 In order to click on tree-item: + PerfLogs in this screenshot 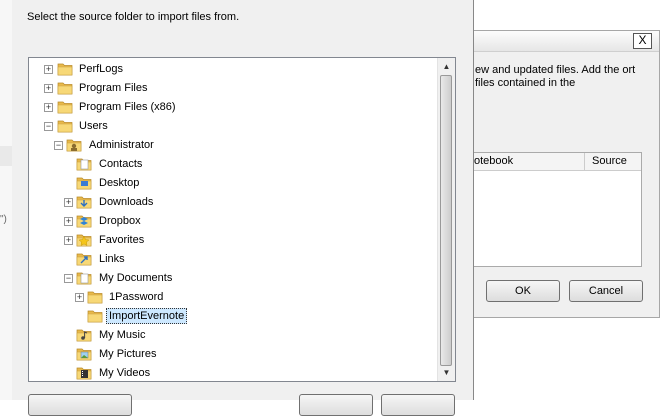, I will do `click(231, 69)`.